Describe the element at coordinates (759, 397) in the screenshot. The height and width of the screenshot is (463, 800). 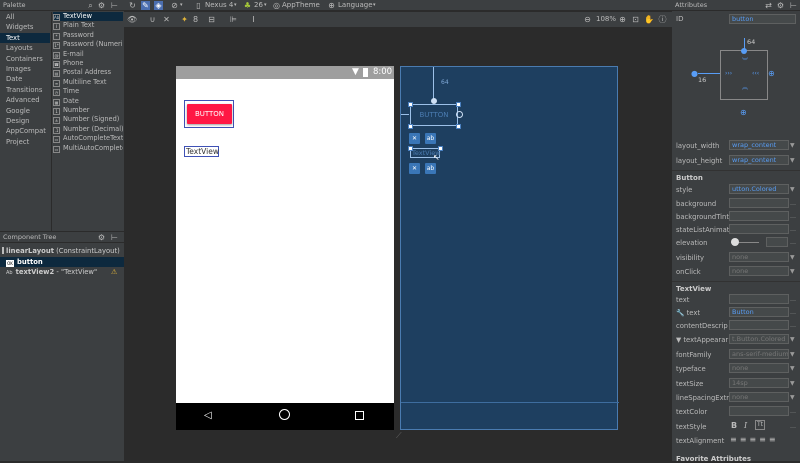
I see `linespacing-field: none` at that location.